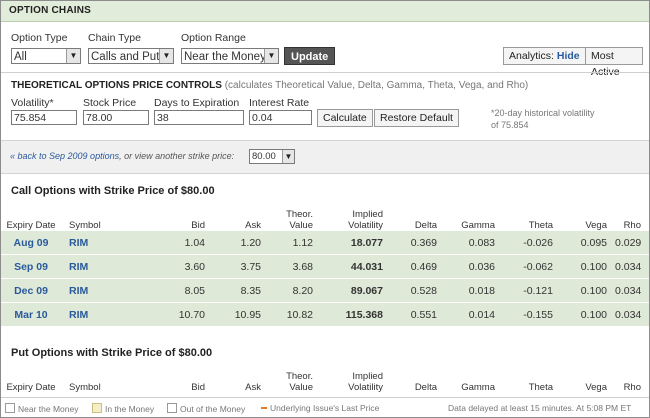  What do you see at coordinates (128, 57) in the screenshot?
I see `chain-type-value: Calls and Puts` at bounding box center [128, 57].